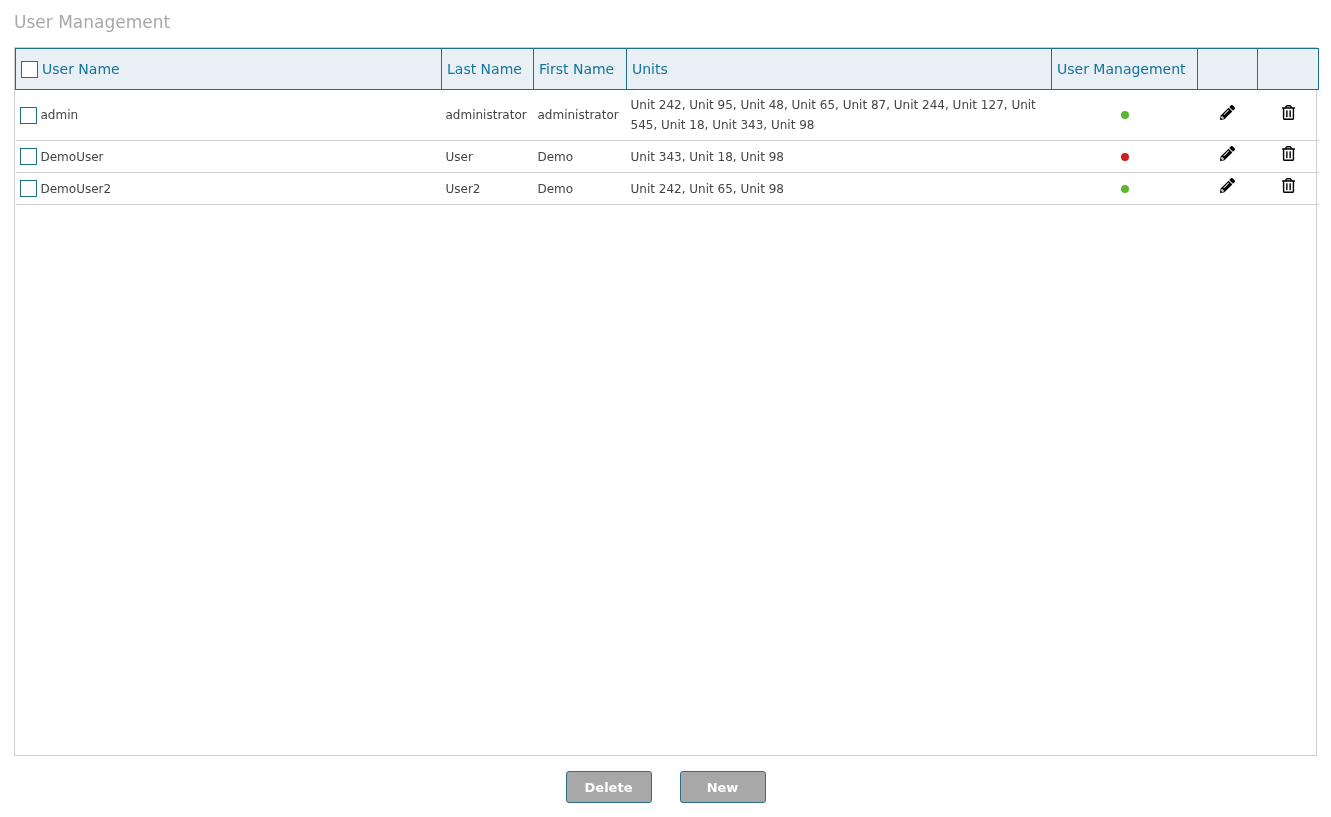 The height and width of the screenshot is (817, 1331). I want to click on units-text: Unit 242, Unit 95, Unit 48, Unit 65, Unit 87, Unit 244, Unit 127, Unit 545, Unit 18, Unit 343, Unit 98, so click(833, 115).